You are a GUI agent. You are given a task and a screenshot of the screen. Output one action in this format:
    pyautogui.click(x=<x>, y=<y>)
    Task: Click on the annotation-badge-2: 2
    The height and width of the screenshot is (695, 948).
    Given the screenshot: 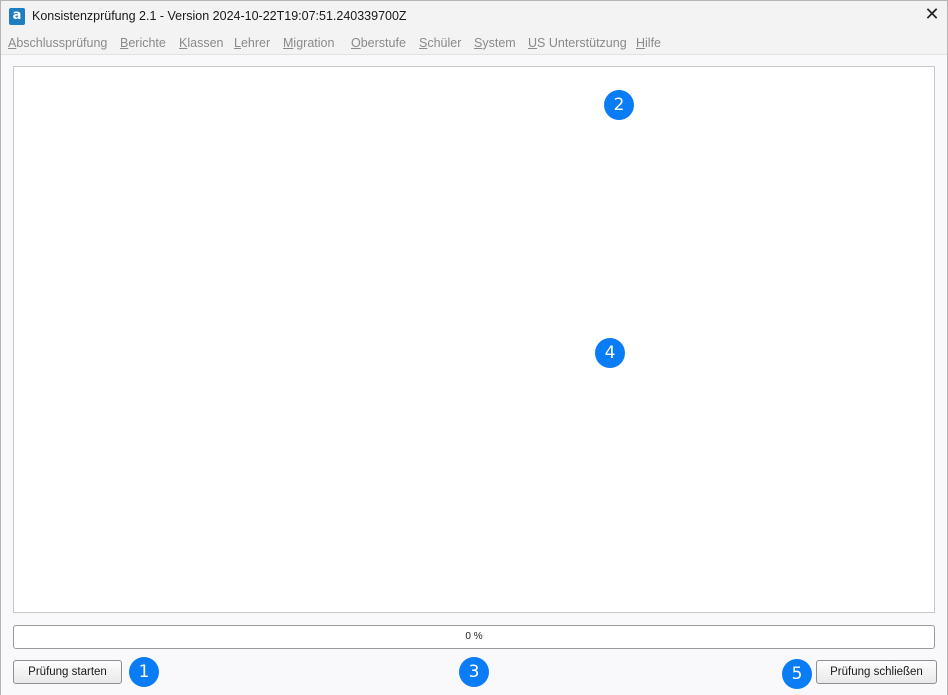 What is the action you would take?
    pyautogui.click(x=619, y=105)
    